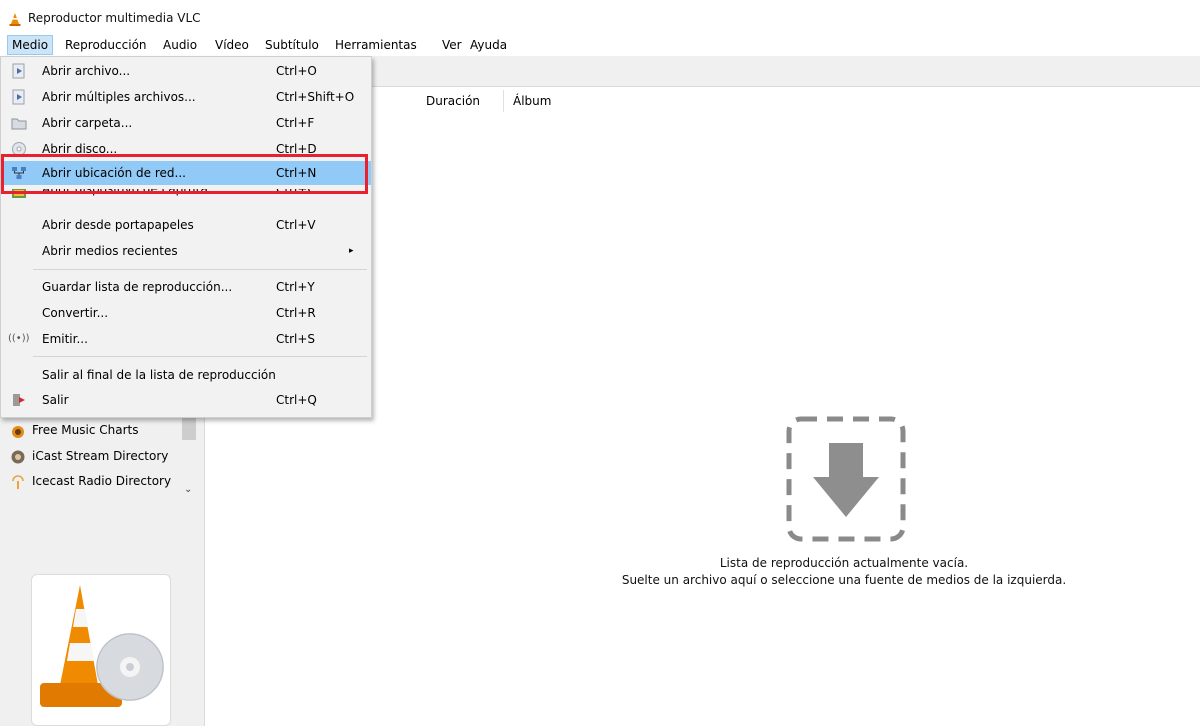  What do you see at coordinates (106, 45) in the screenshot?
I see `menu-reproduccion: Reproducción` at bounding box center [106, 45].